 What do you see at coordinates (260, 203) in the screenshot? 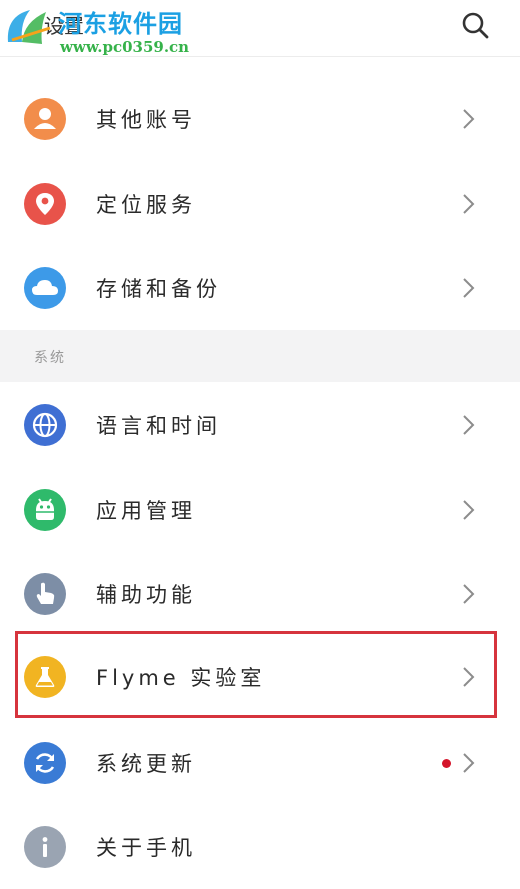
I see `settings-item-location-services: 定位服务` at bounding box center [260, 203].